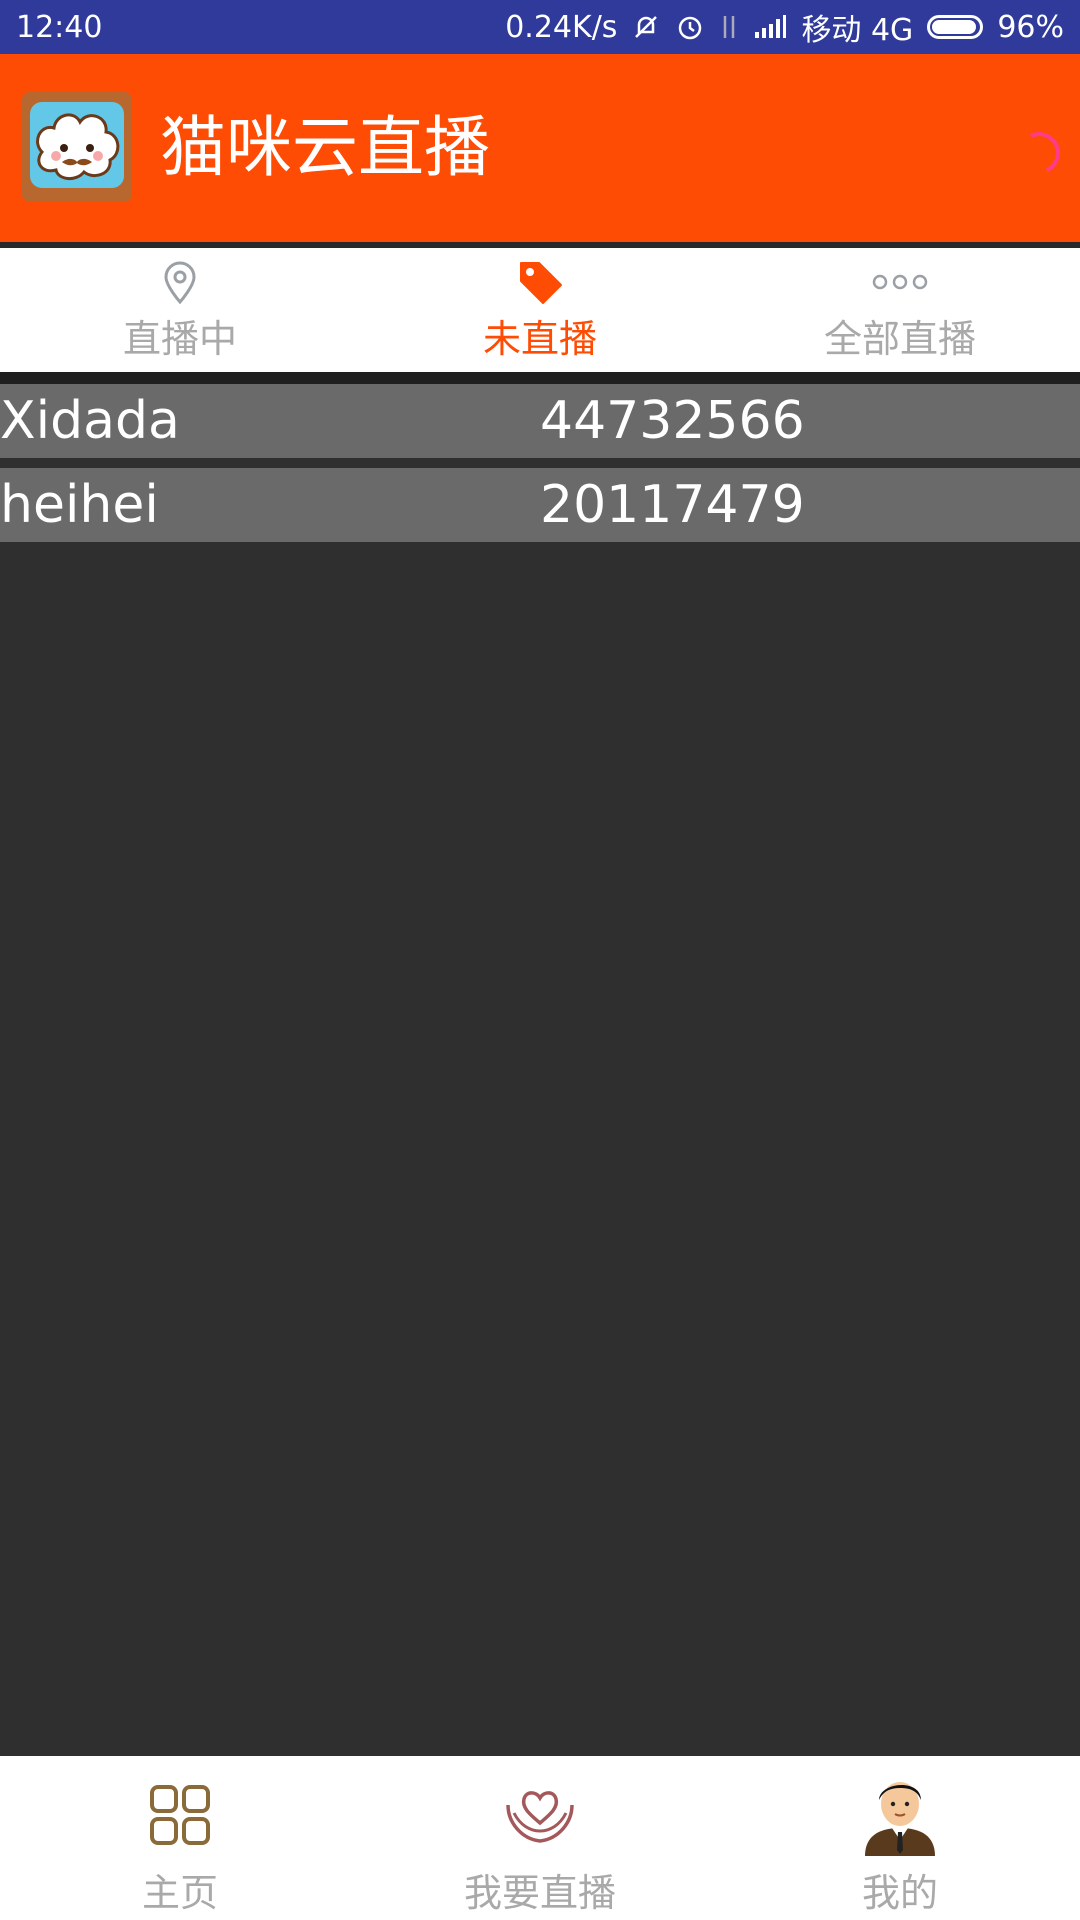 The height and width of the screenshot is (1920, 1080). What do you see at coordinates (561, 27) in the screenshot?
I see `net-speed: 0.24K/s` at bounding box center [561, 27].